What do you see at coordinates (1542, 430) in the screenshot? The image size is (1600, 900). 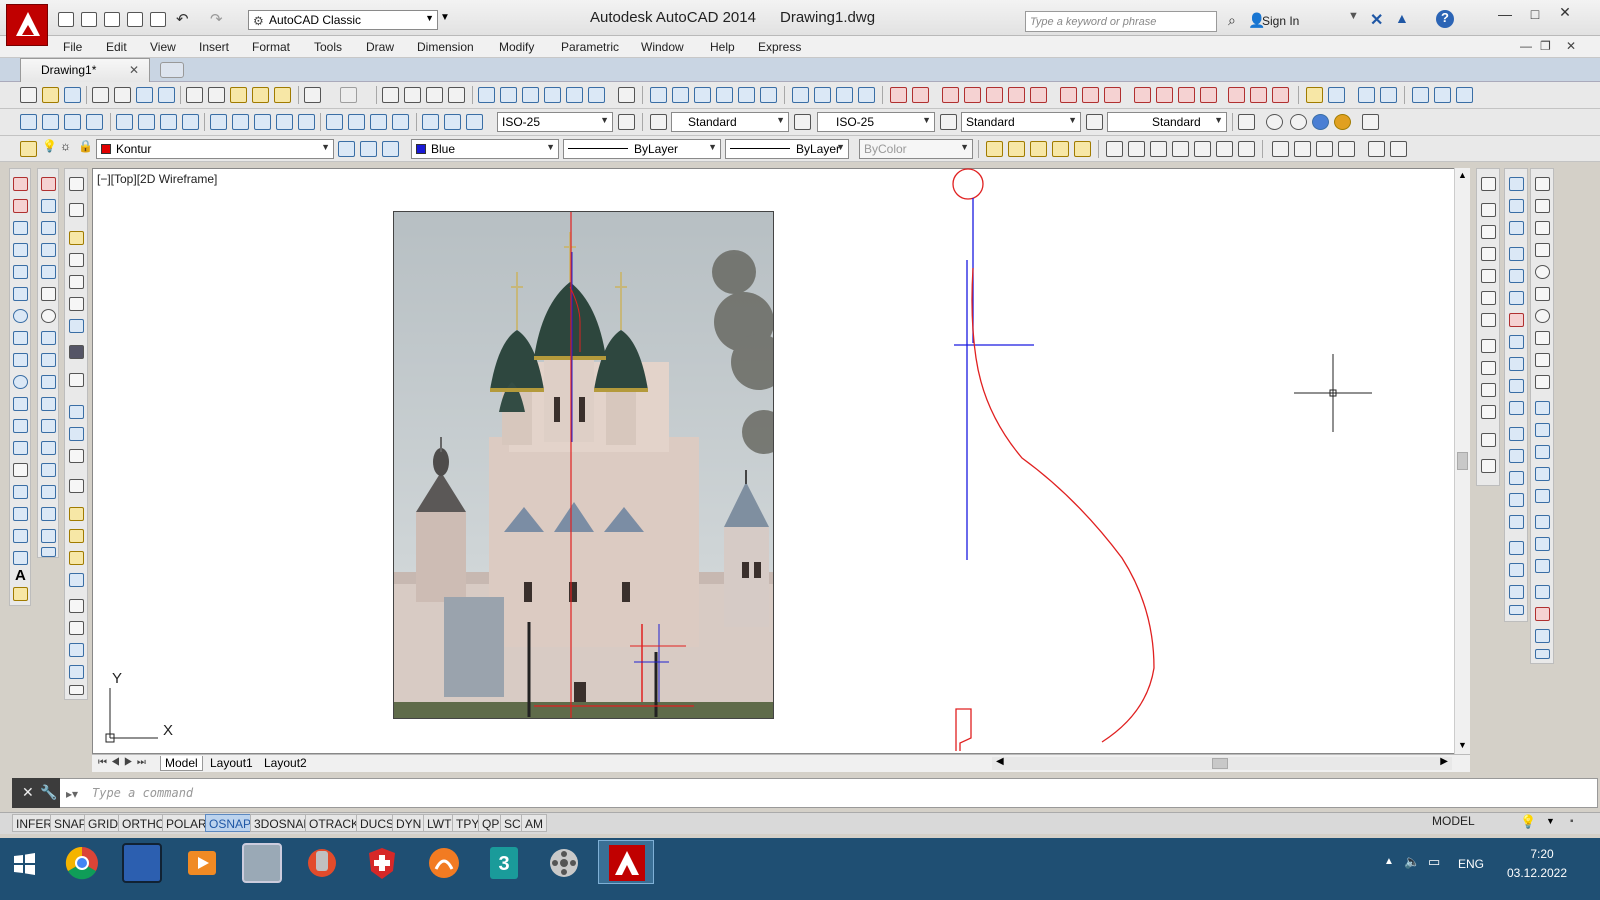 I see `presspull-icon` at bounding box center [1542, 430].